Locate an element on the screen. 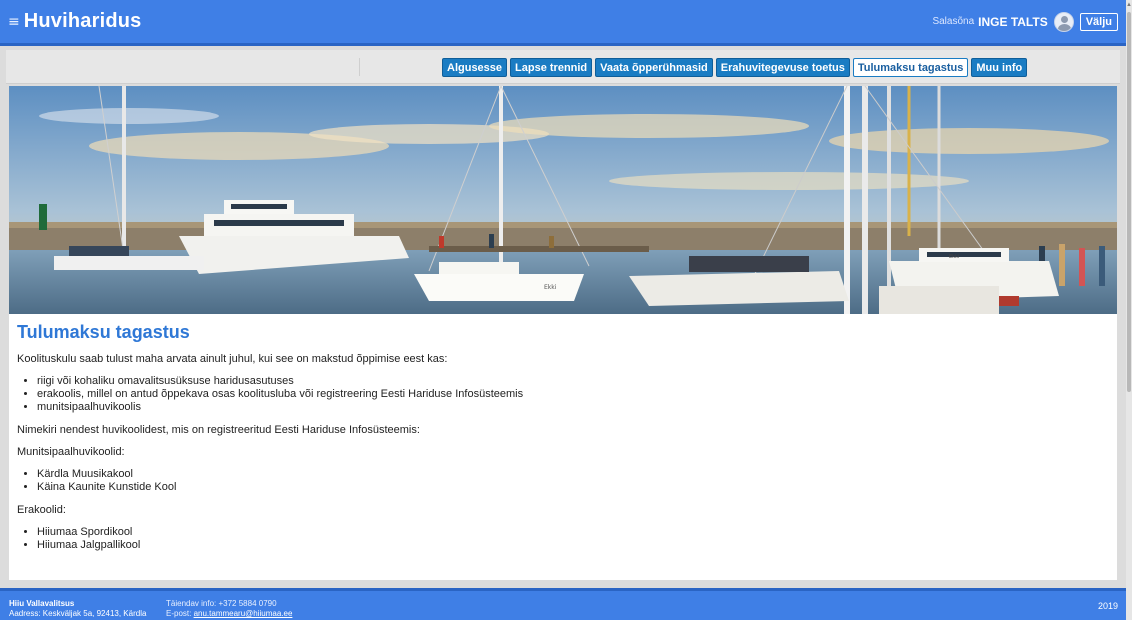 This screenshot has height=620, width=1132. avatar-icon is located at coordinates (1063, 21).